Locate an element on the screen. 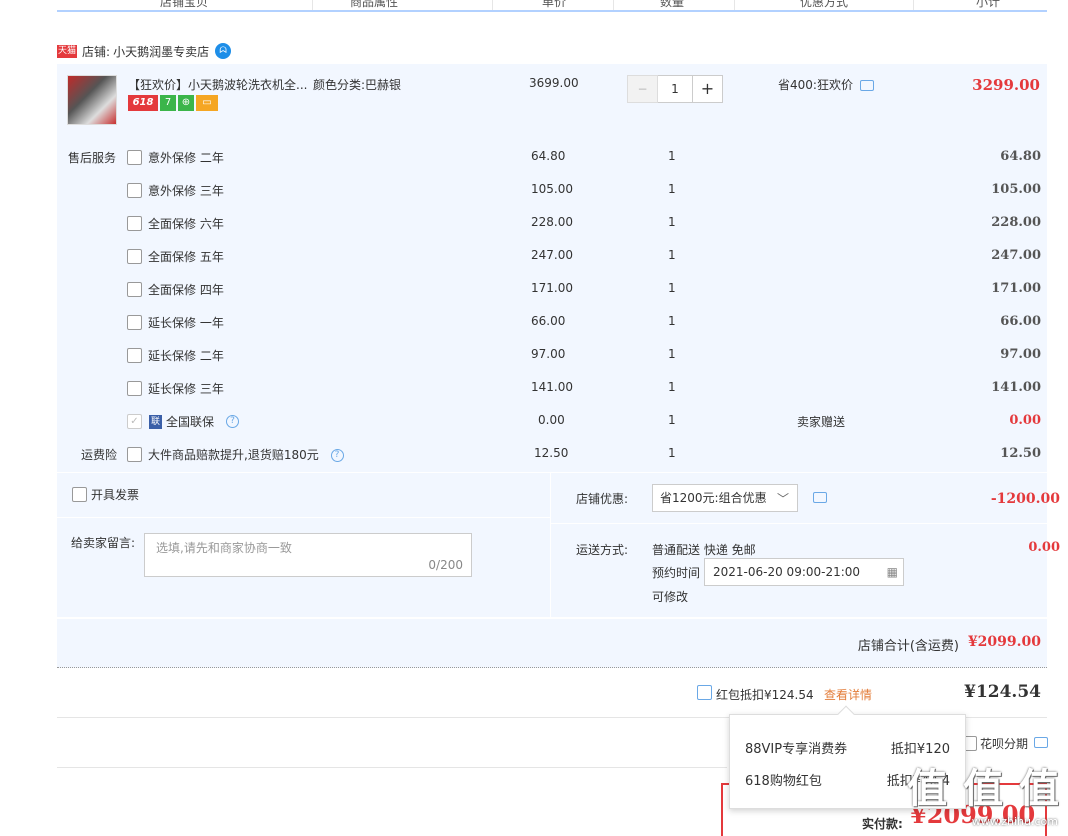 The image size is (1068, 836). message-textarea: 选填,请先和商家协商一致 0/200 is located at coordinates (308, 555).